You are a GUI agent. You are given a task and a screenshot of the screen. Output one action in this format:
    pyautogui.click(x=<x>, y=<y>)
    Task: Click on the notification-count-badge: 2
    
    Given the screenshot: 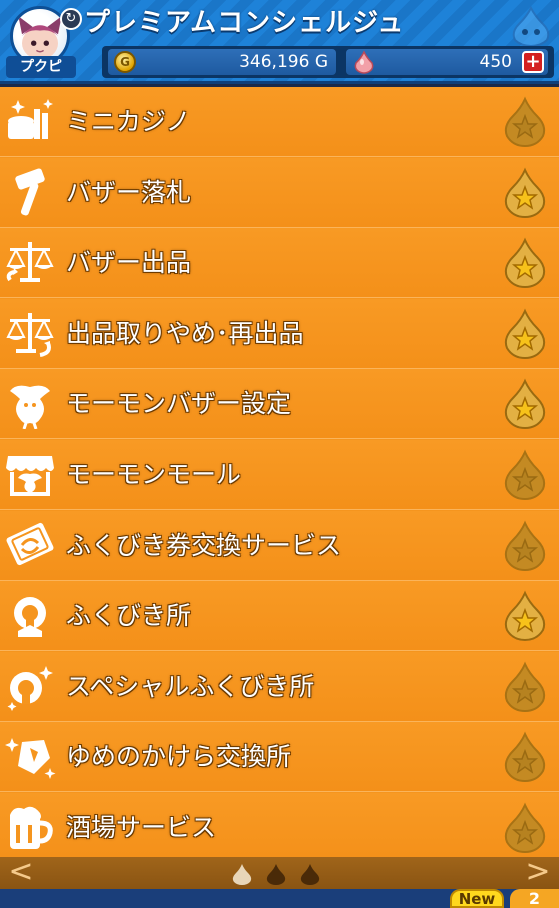 What is the action you would take?
    pyautogui.click(x=534, y=898)
    